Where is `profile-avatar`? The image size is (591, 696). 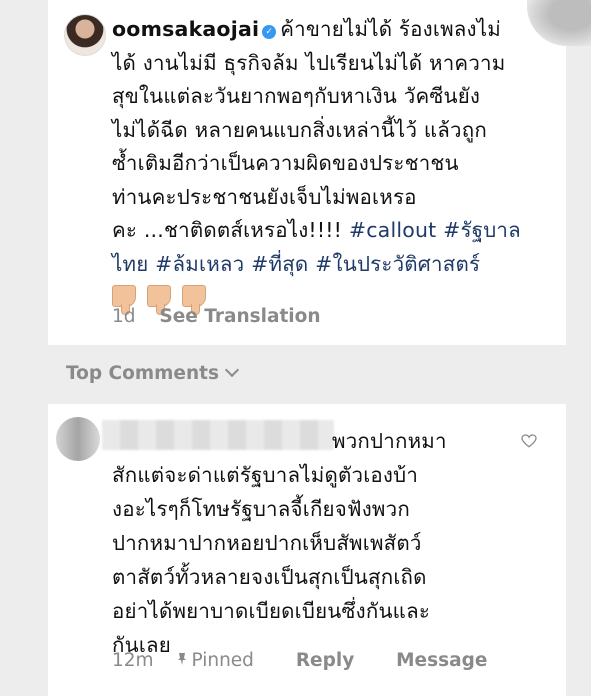
profile-avatar is located at coordinates (85, 35).